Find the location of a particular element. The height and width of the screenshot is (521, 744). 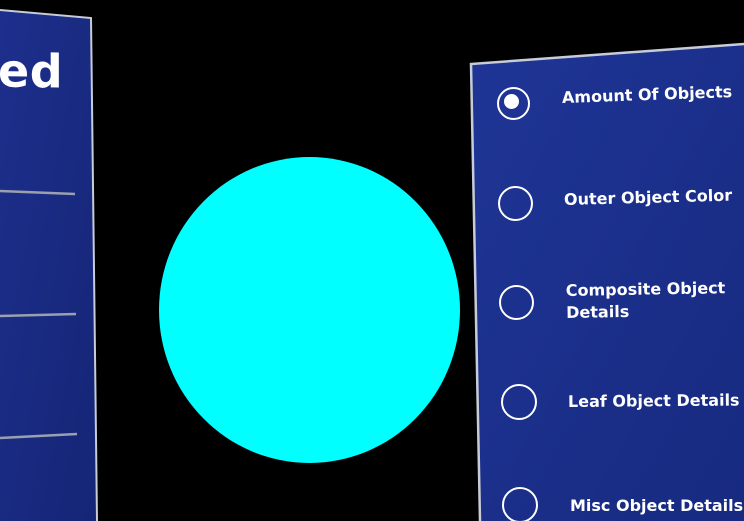

menu-item-composite-object-details: Composite Object Details is located at coordinates (620, 305).